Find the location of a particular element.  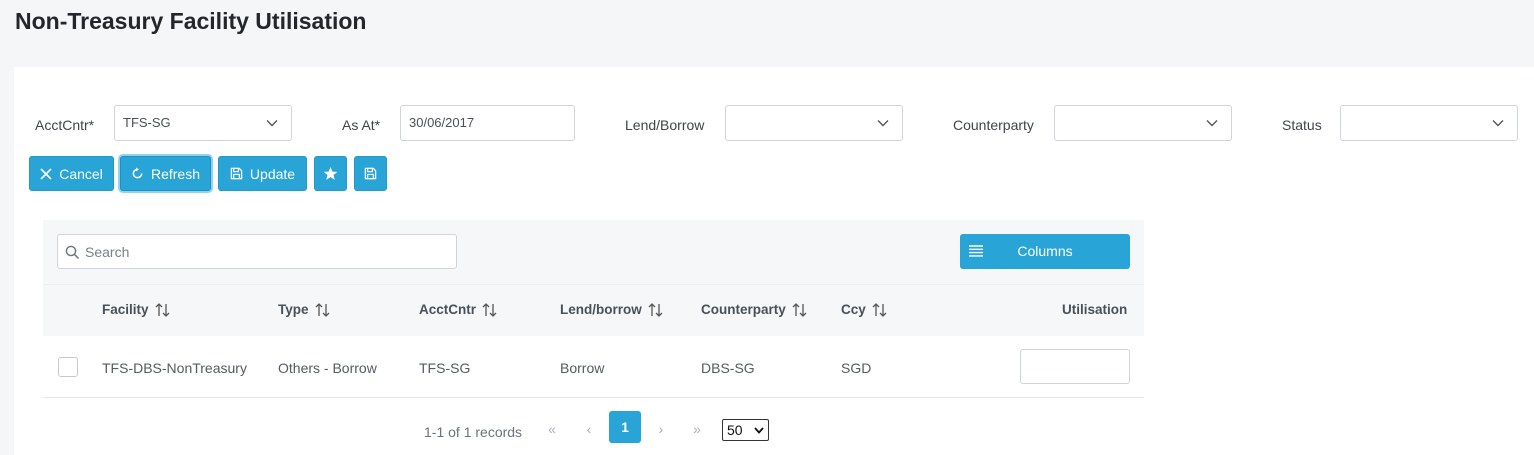

column-header-label: Counterparty is located at coordinates (743, 309).